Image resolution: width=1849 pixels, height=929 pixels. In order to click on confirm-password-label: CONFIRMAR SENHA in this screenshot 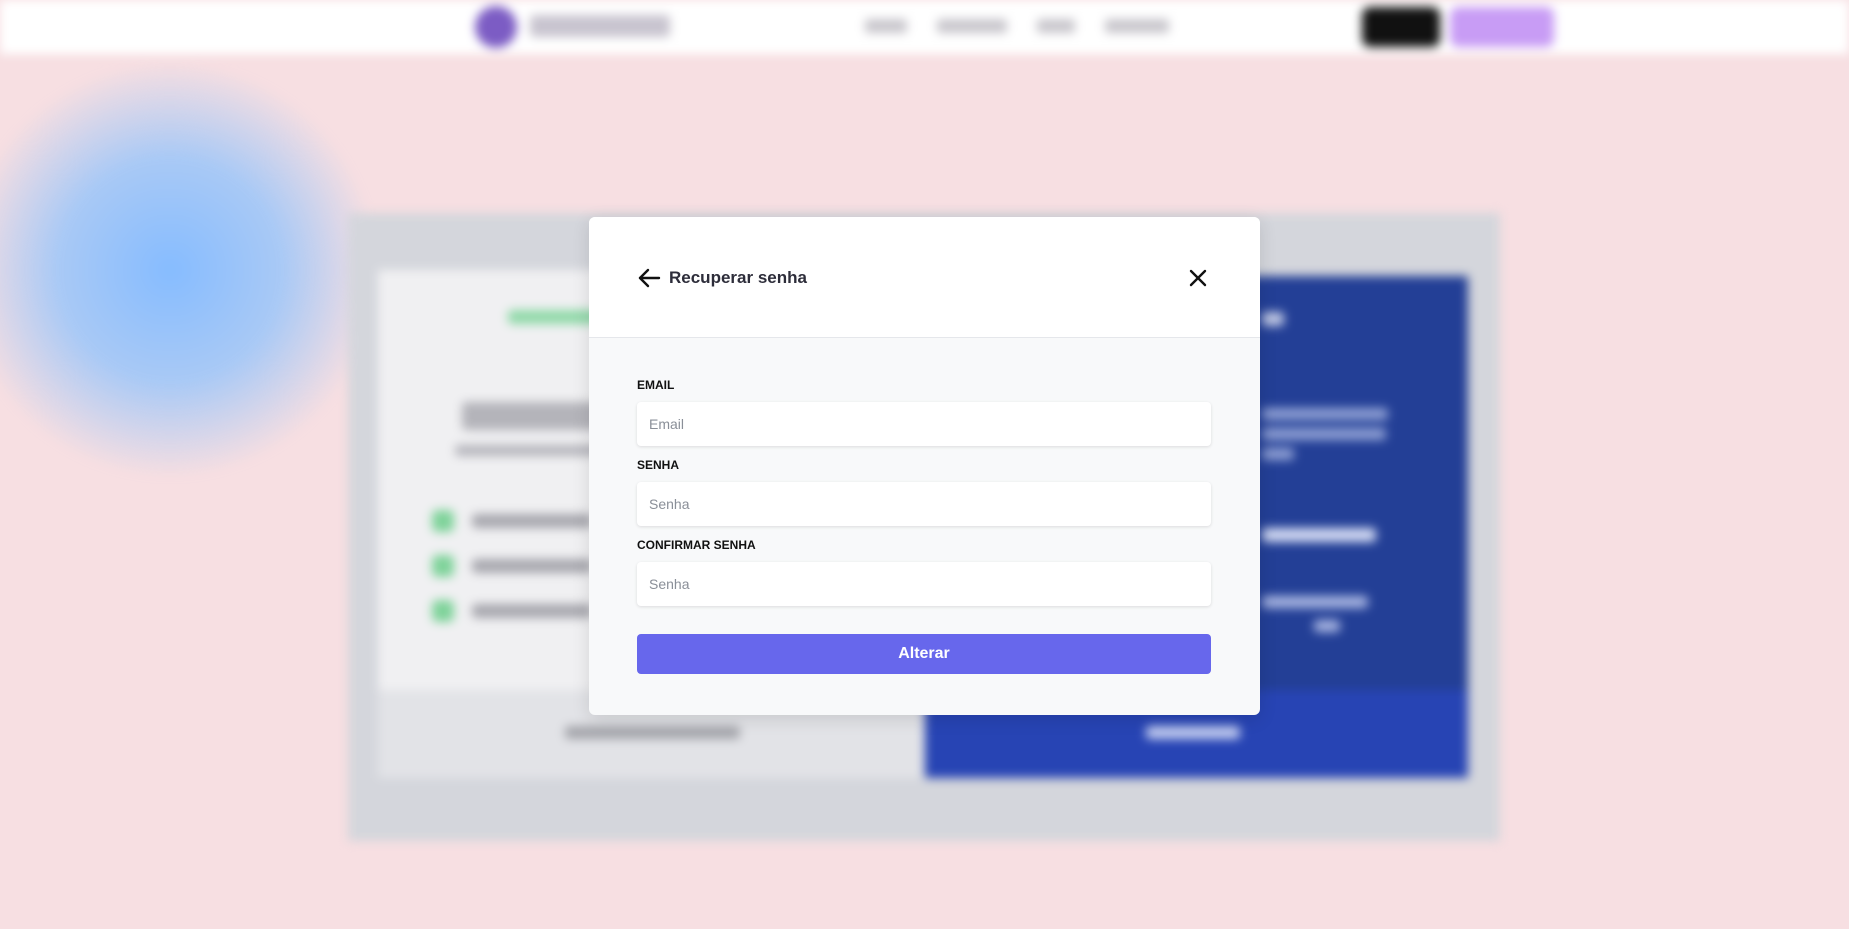, I will do `click(696, 545)`.